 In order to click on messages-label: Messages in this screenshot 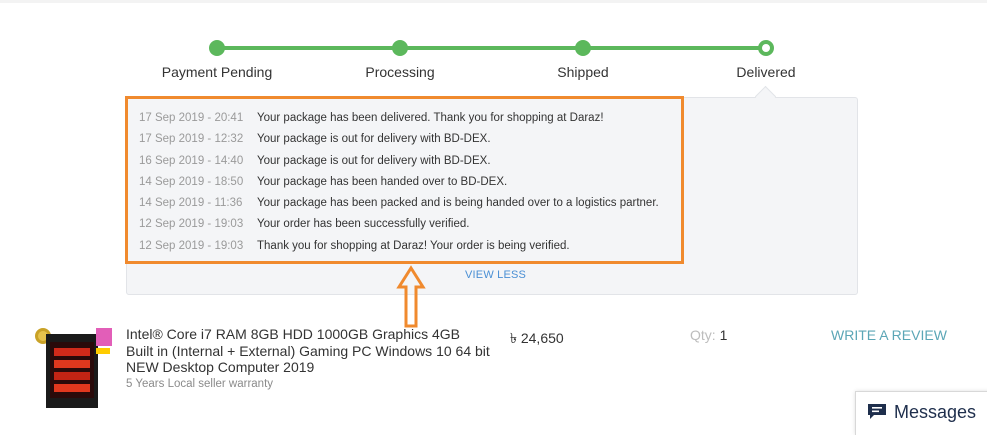, I will do `click(935, 412)`.